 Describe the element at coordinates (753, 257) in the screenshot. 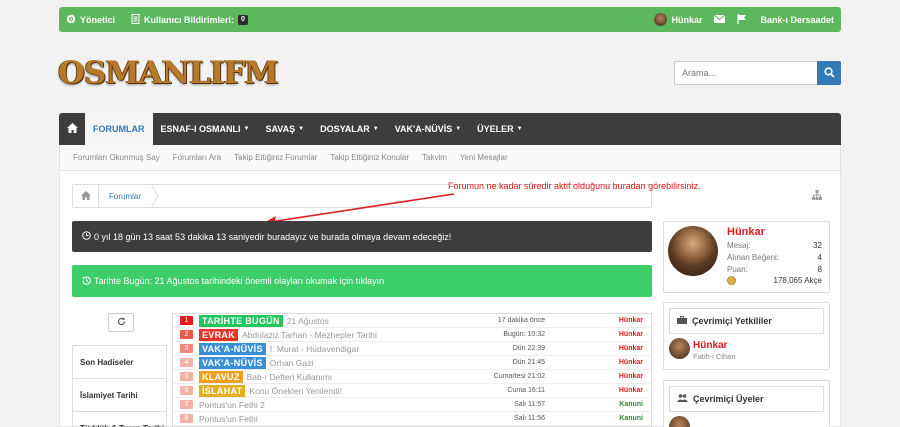

I see `stat-label: Alınan Beğeni:` at that location.